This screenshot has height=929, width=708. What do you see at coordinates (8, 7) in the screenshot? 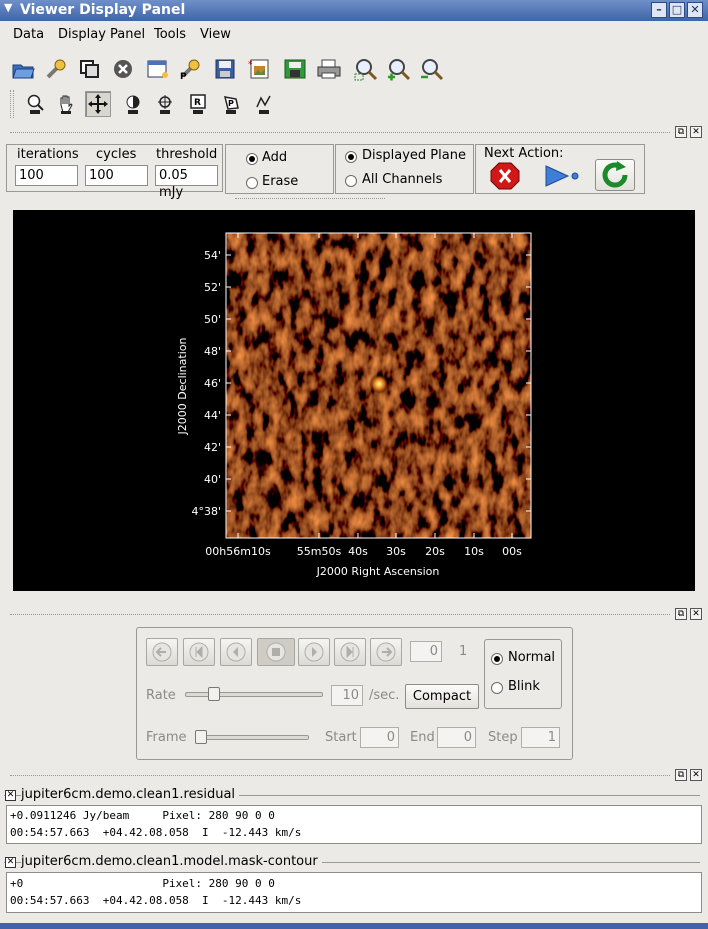
I see `window-menu-icon: ▼` at bounding box center [8, 7].